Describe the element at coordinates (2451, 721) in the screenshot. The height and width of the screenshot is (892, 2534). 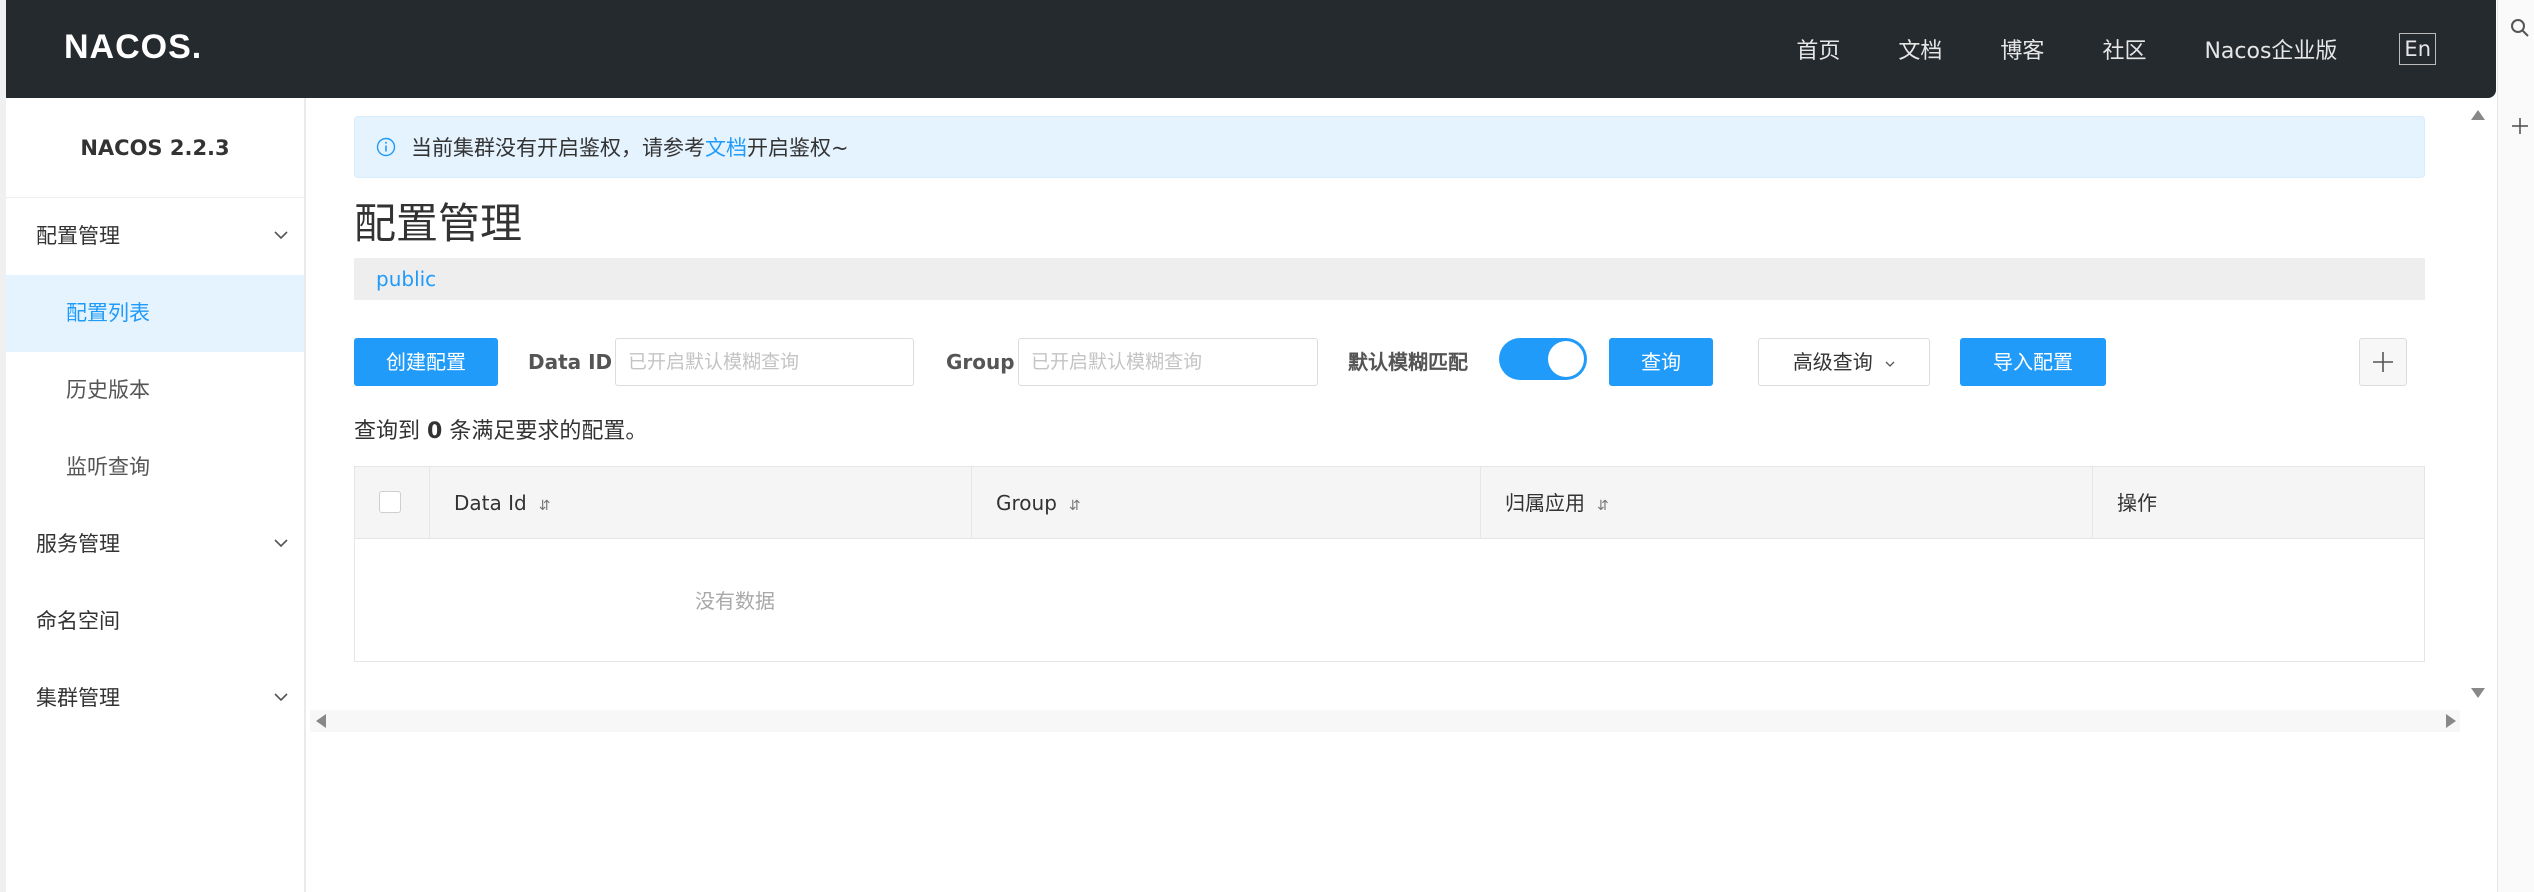
I see `scroll-right-arrow` at that location.